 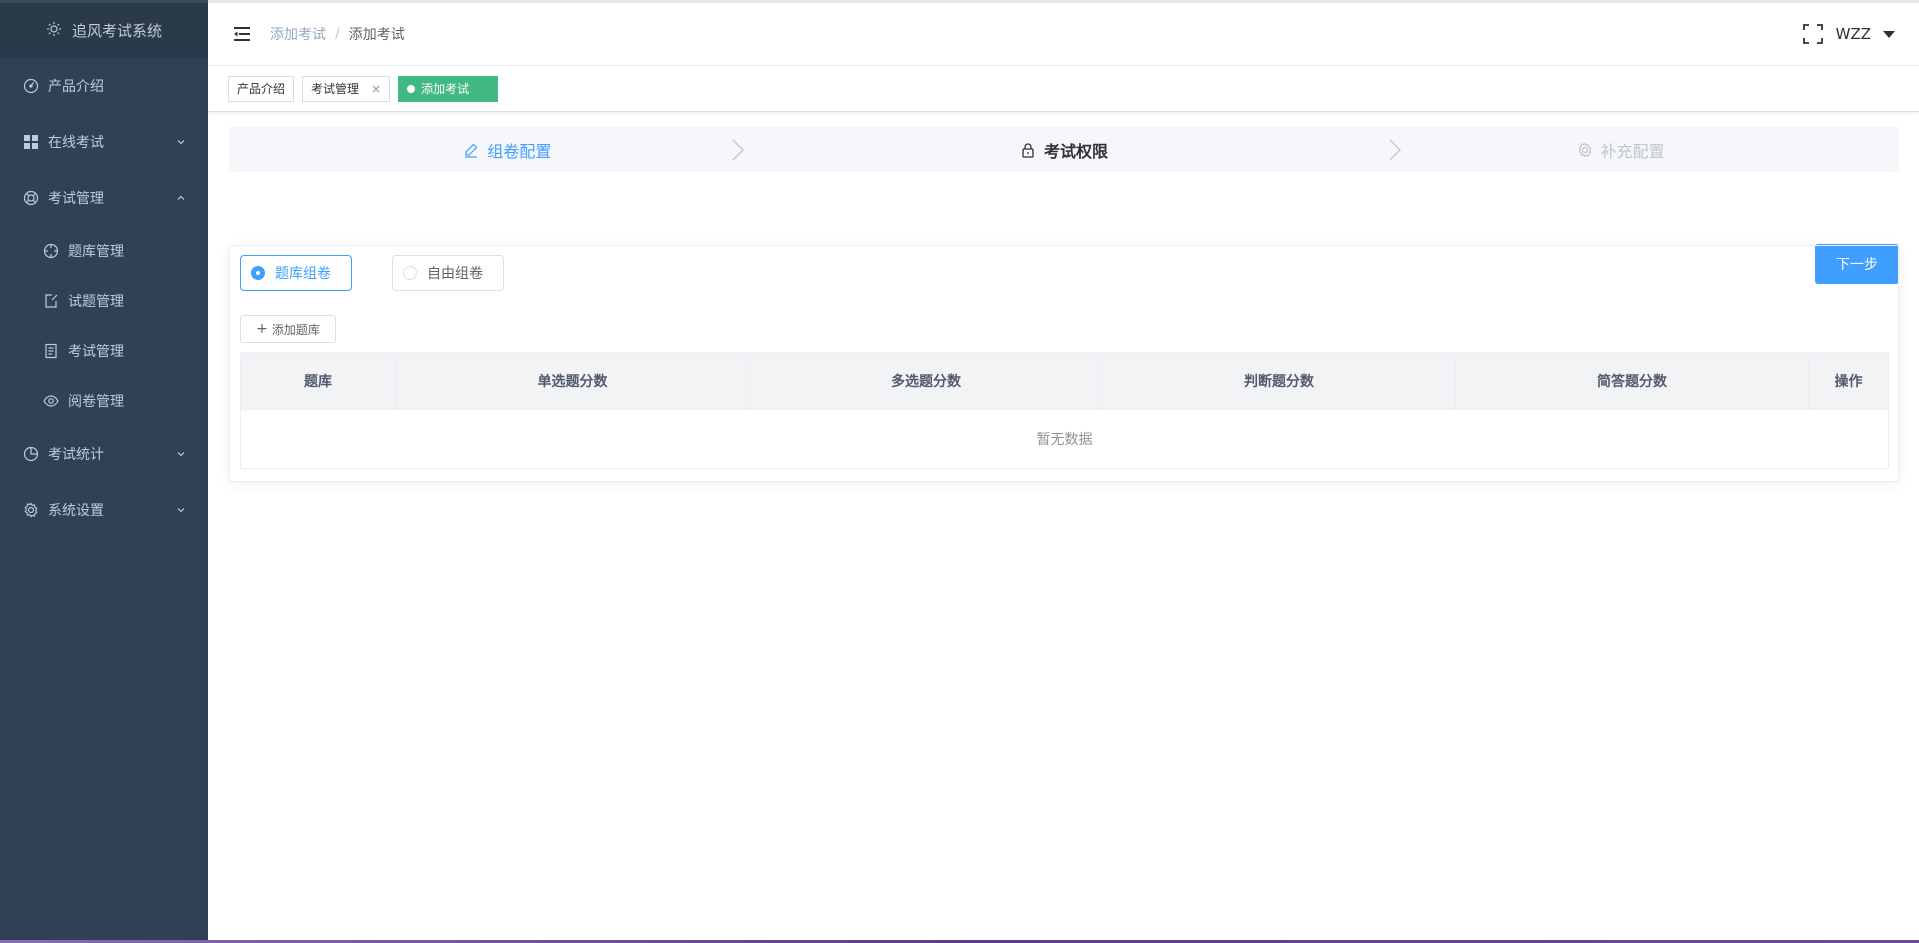 What do you see at coordinates (258, 273) in the screenshot?
I see `radio-checked-icon` at bounding box center [258, 273].